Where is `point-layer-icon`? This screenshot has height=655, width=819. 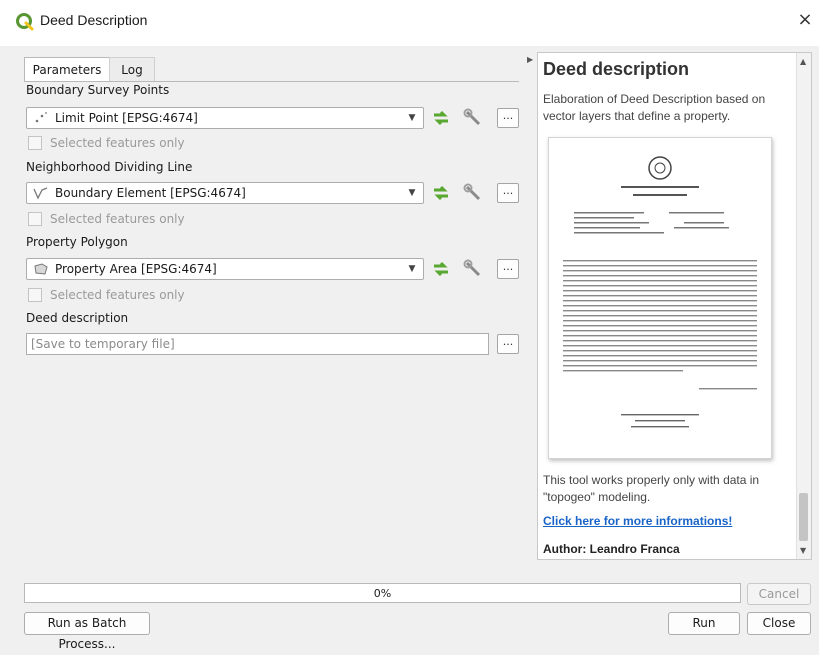
point-layer-icon is located at coordinates (41, 117).